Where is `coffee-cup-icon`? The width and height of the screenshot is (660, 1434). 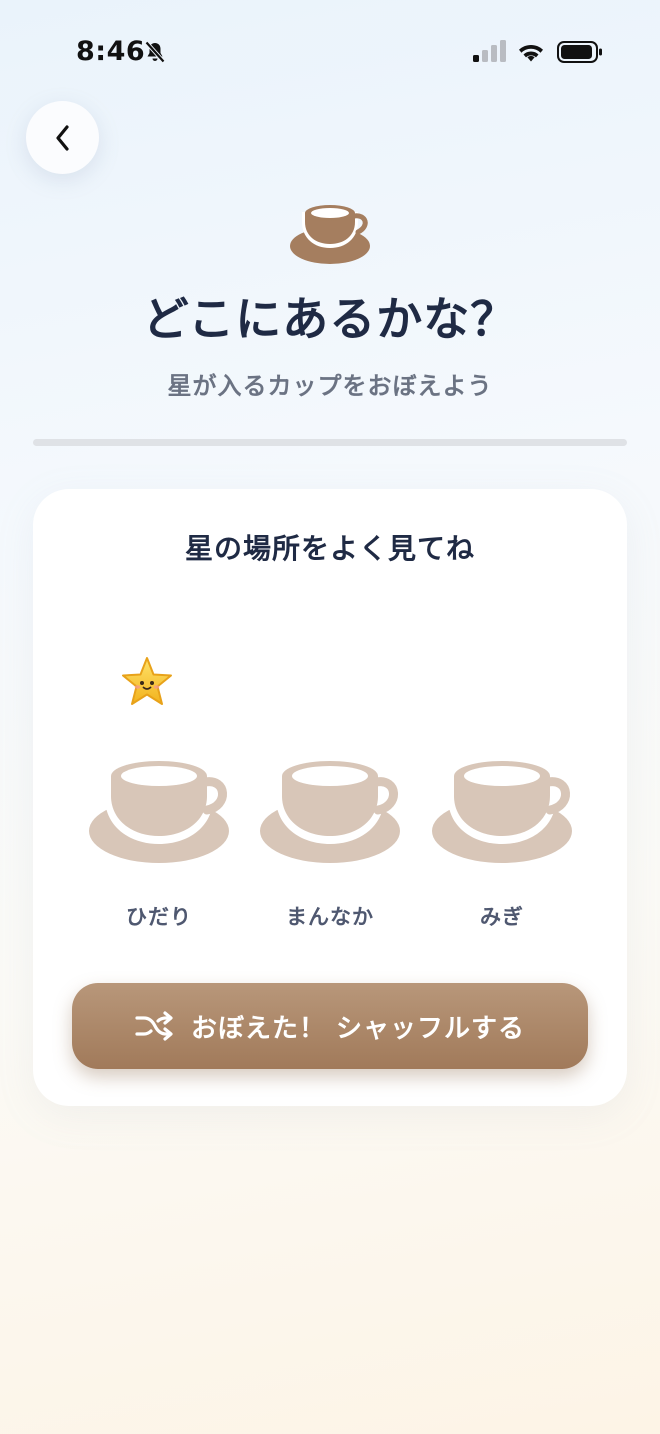
coffee-cup-icon is located at coordinates (330, 234).